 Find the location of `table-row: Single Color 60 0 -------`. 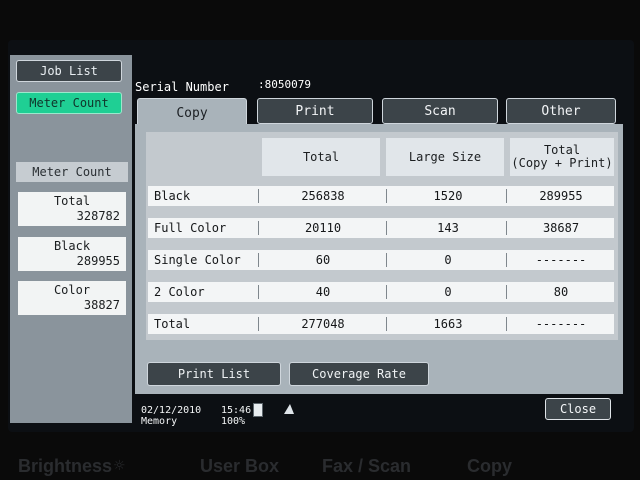

table-row: Single Color 60 0 ------- is located at coordinates (381, 260).